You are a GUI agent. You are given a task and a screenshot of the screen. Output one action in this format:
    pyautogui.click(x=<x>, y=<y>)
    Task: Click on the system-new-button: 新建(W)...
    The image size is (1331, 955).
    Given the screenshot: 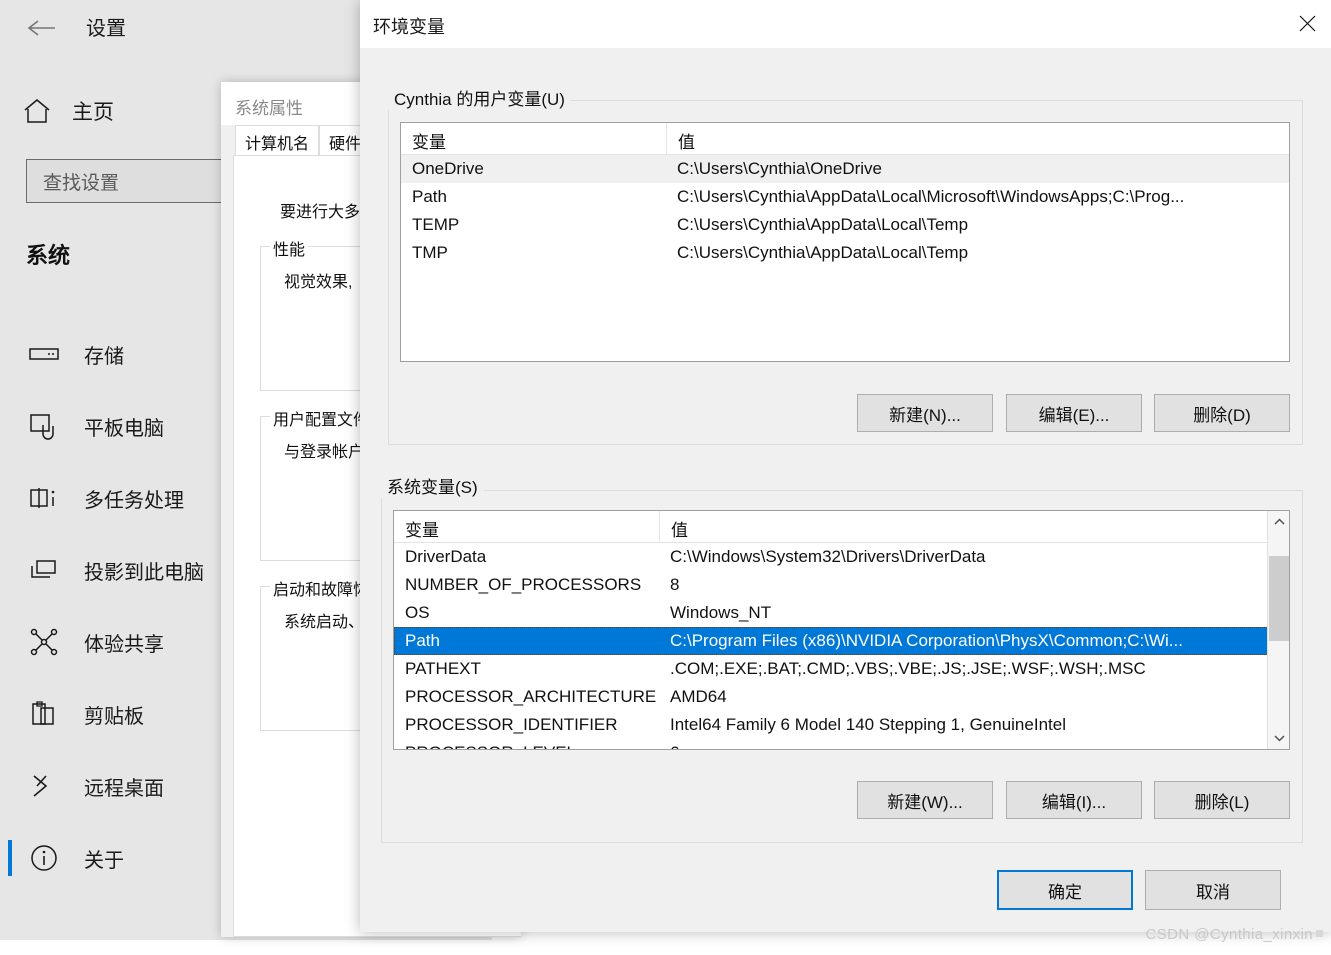 What is the action you would take?
    pyautogui.click(x=925, y=800)
    